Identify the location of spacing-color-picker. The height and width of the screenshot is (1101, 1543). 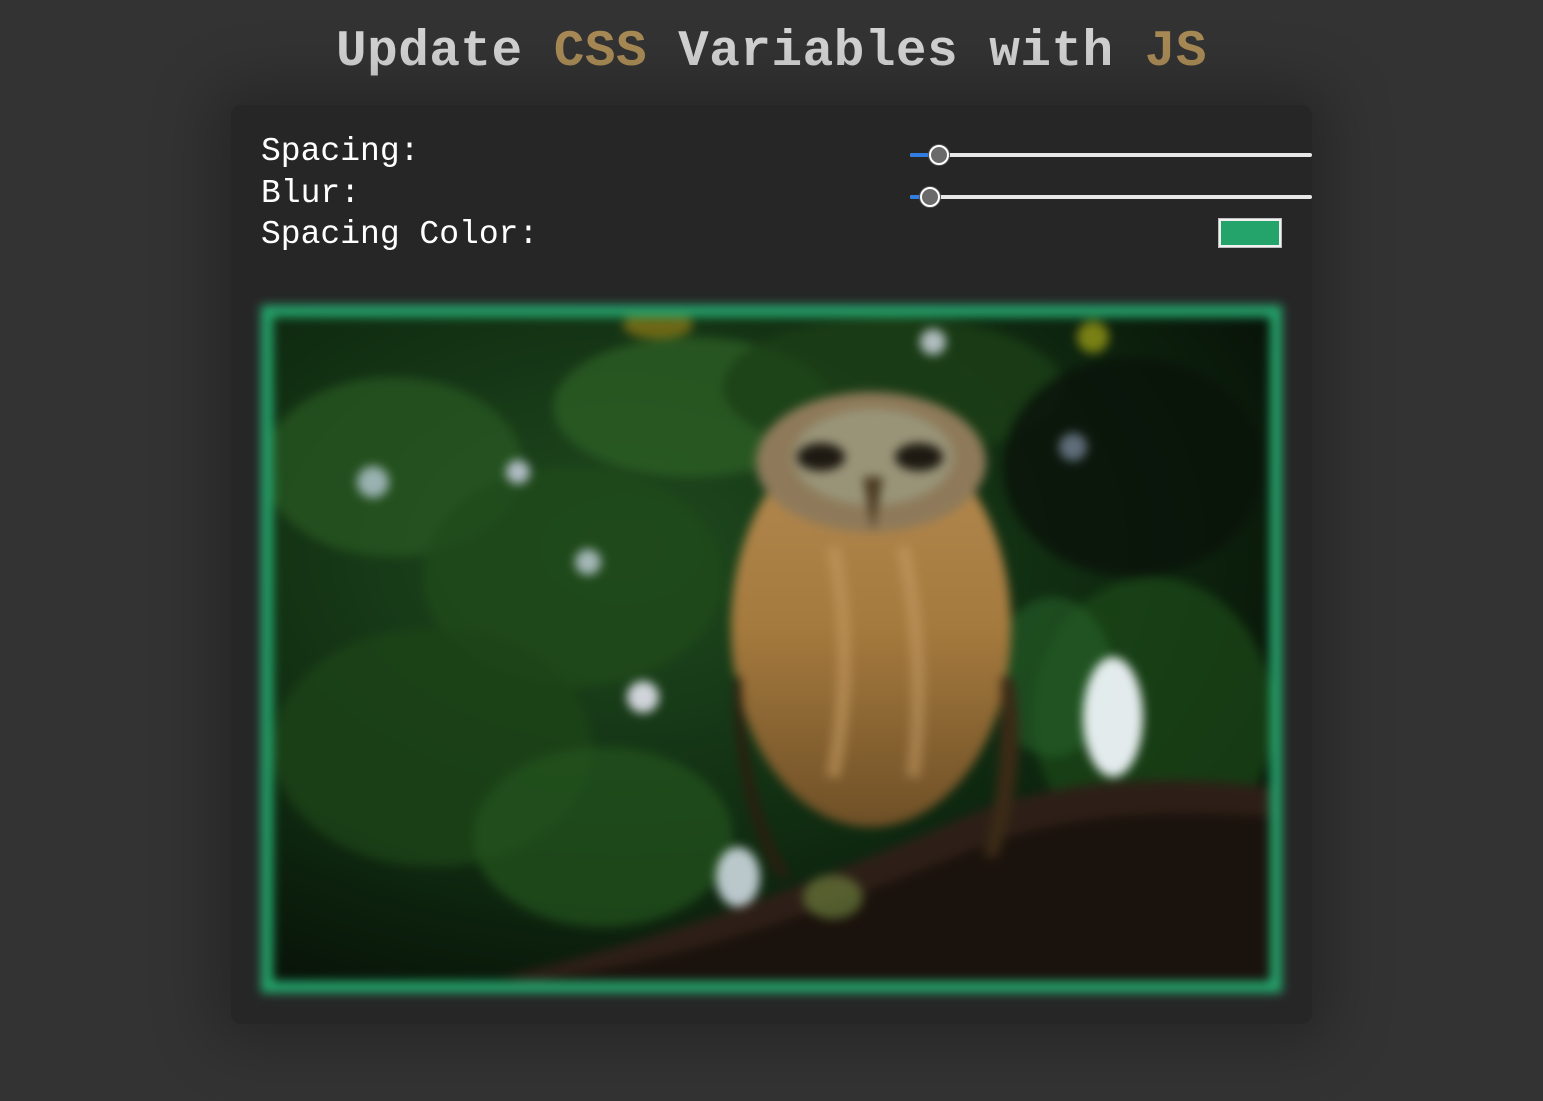
(1250, 233).